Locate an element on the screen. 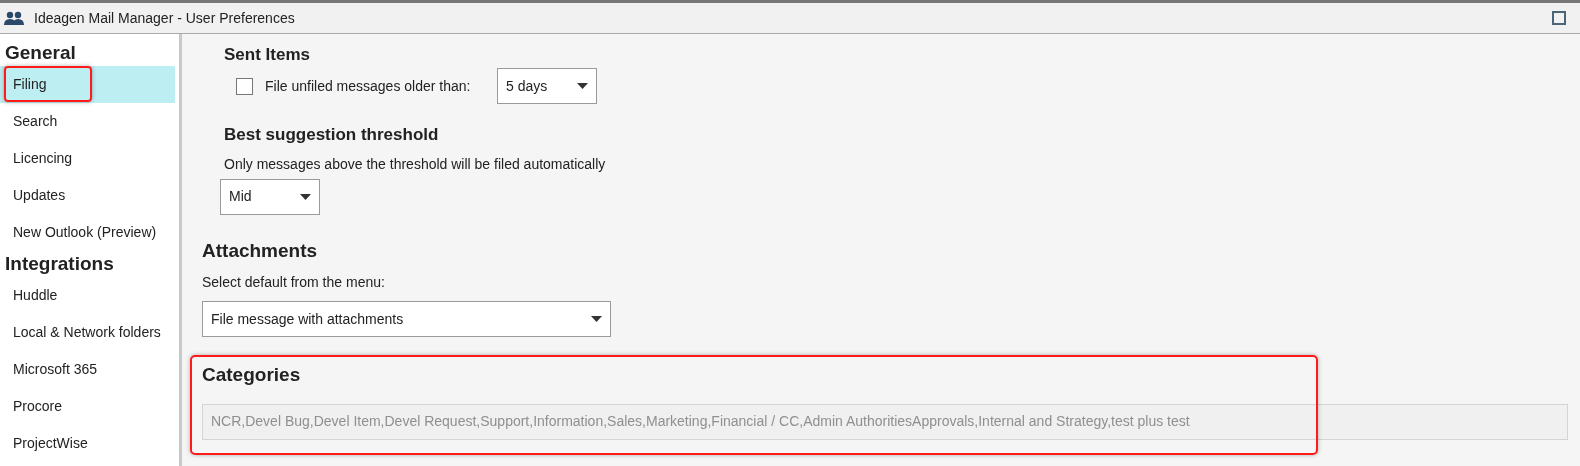 This screenshot has height=466, width=1580. dropdown: File message with attachments is located at coordinates (406, 319).